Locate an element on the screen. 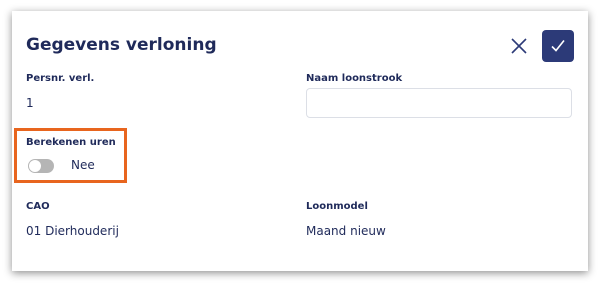 This screenshot has width=608, height=292. loonmodel-label: Loonmodel is located at coordinates (337, 206).